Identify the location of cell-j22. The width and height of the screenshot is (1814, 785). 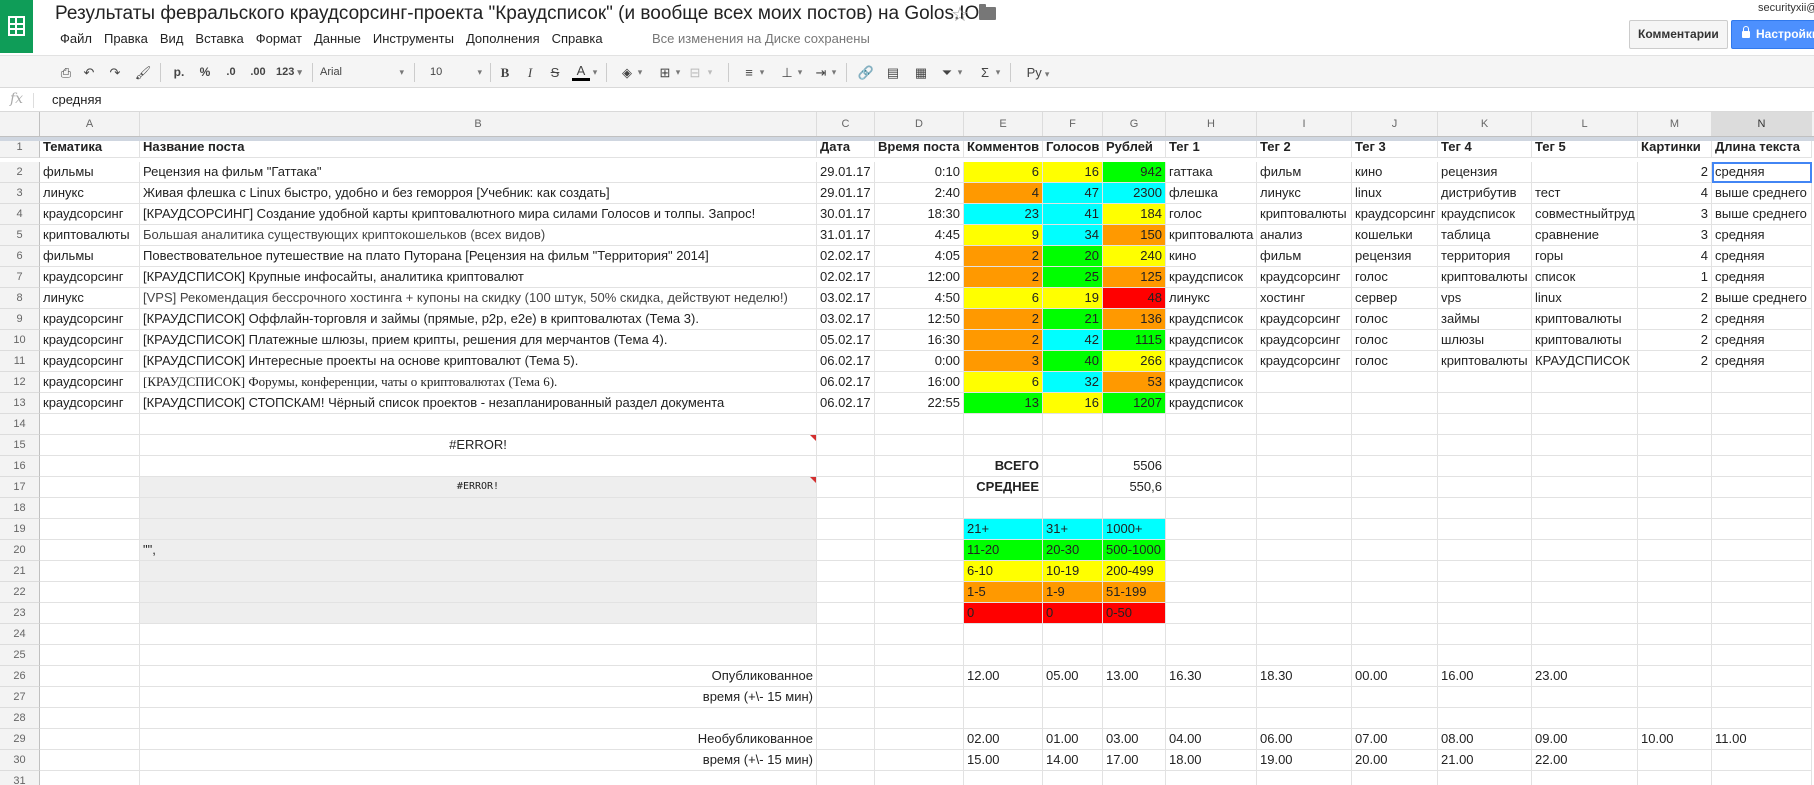
(1395, 592).